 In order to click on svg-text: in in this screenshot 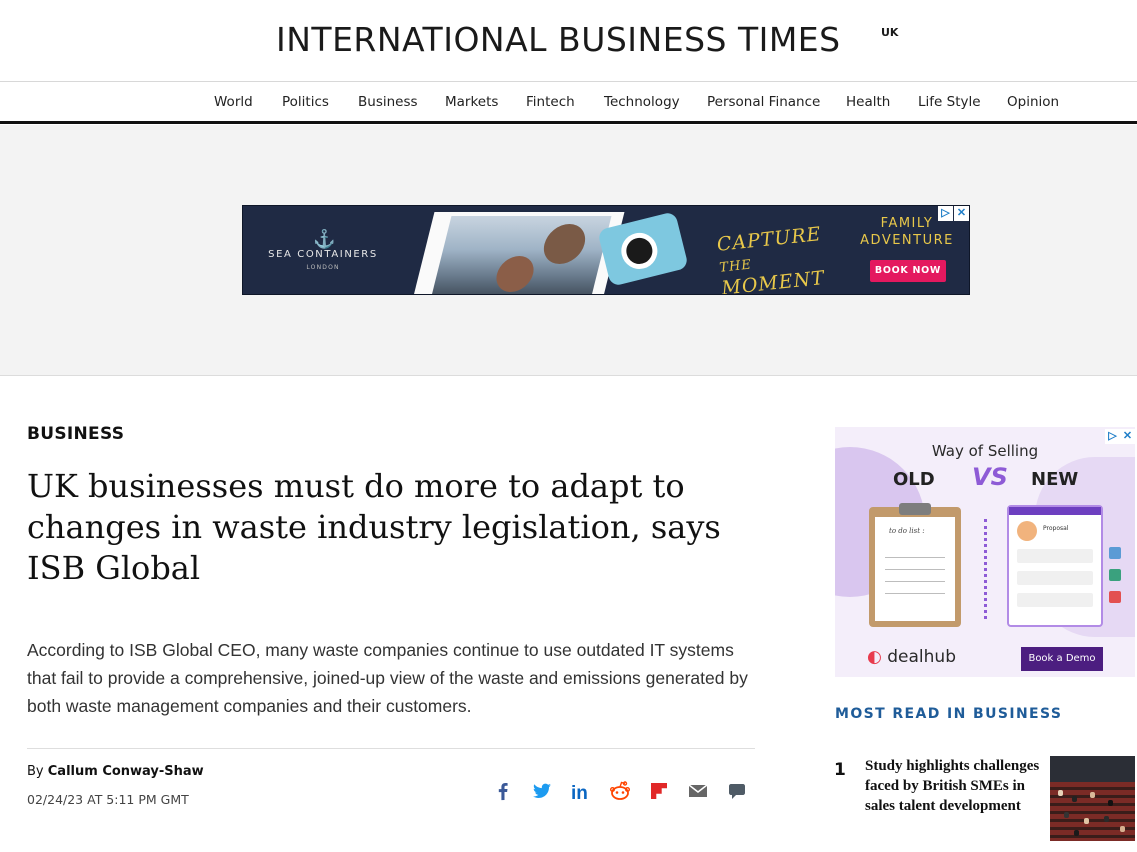, I will do `click(579, 793)`.